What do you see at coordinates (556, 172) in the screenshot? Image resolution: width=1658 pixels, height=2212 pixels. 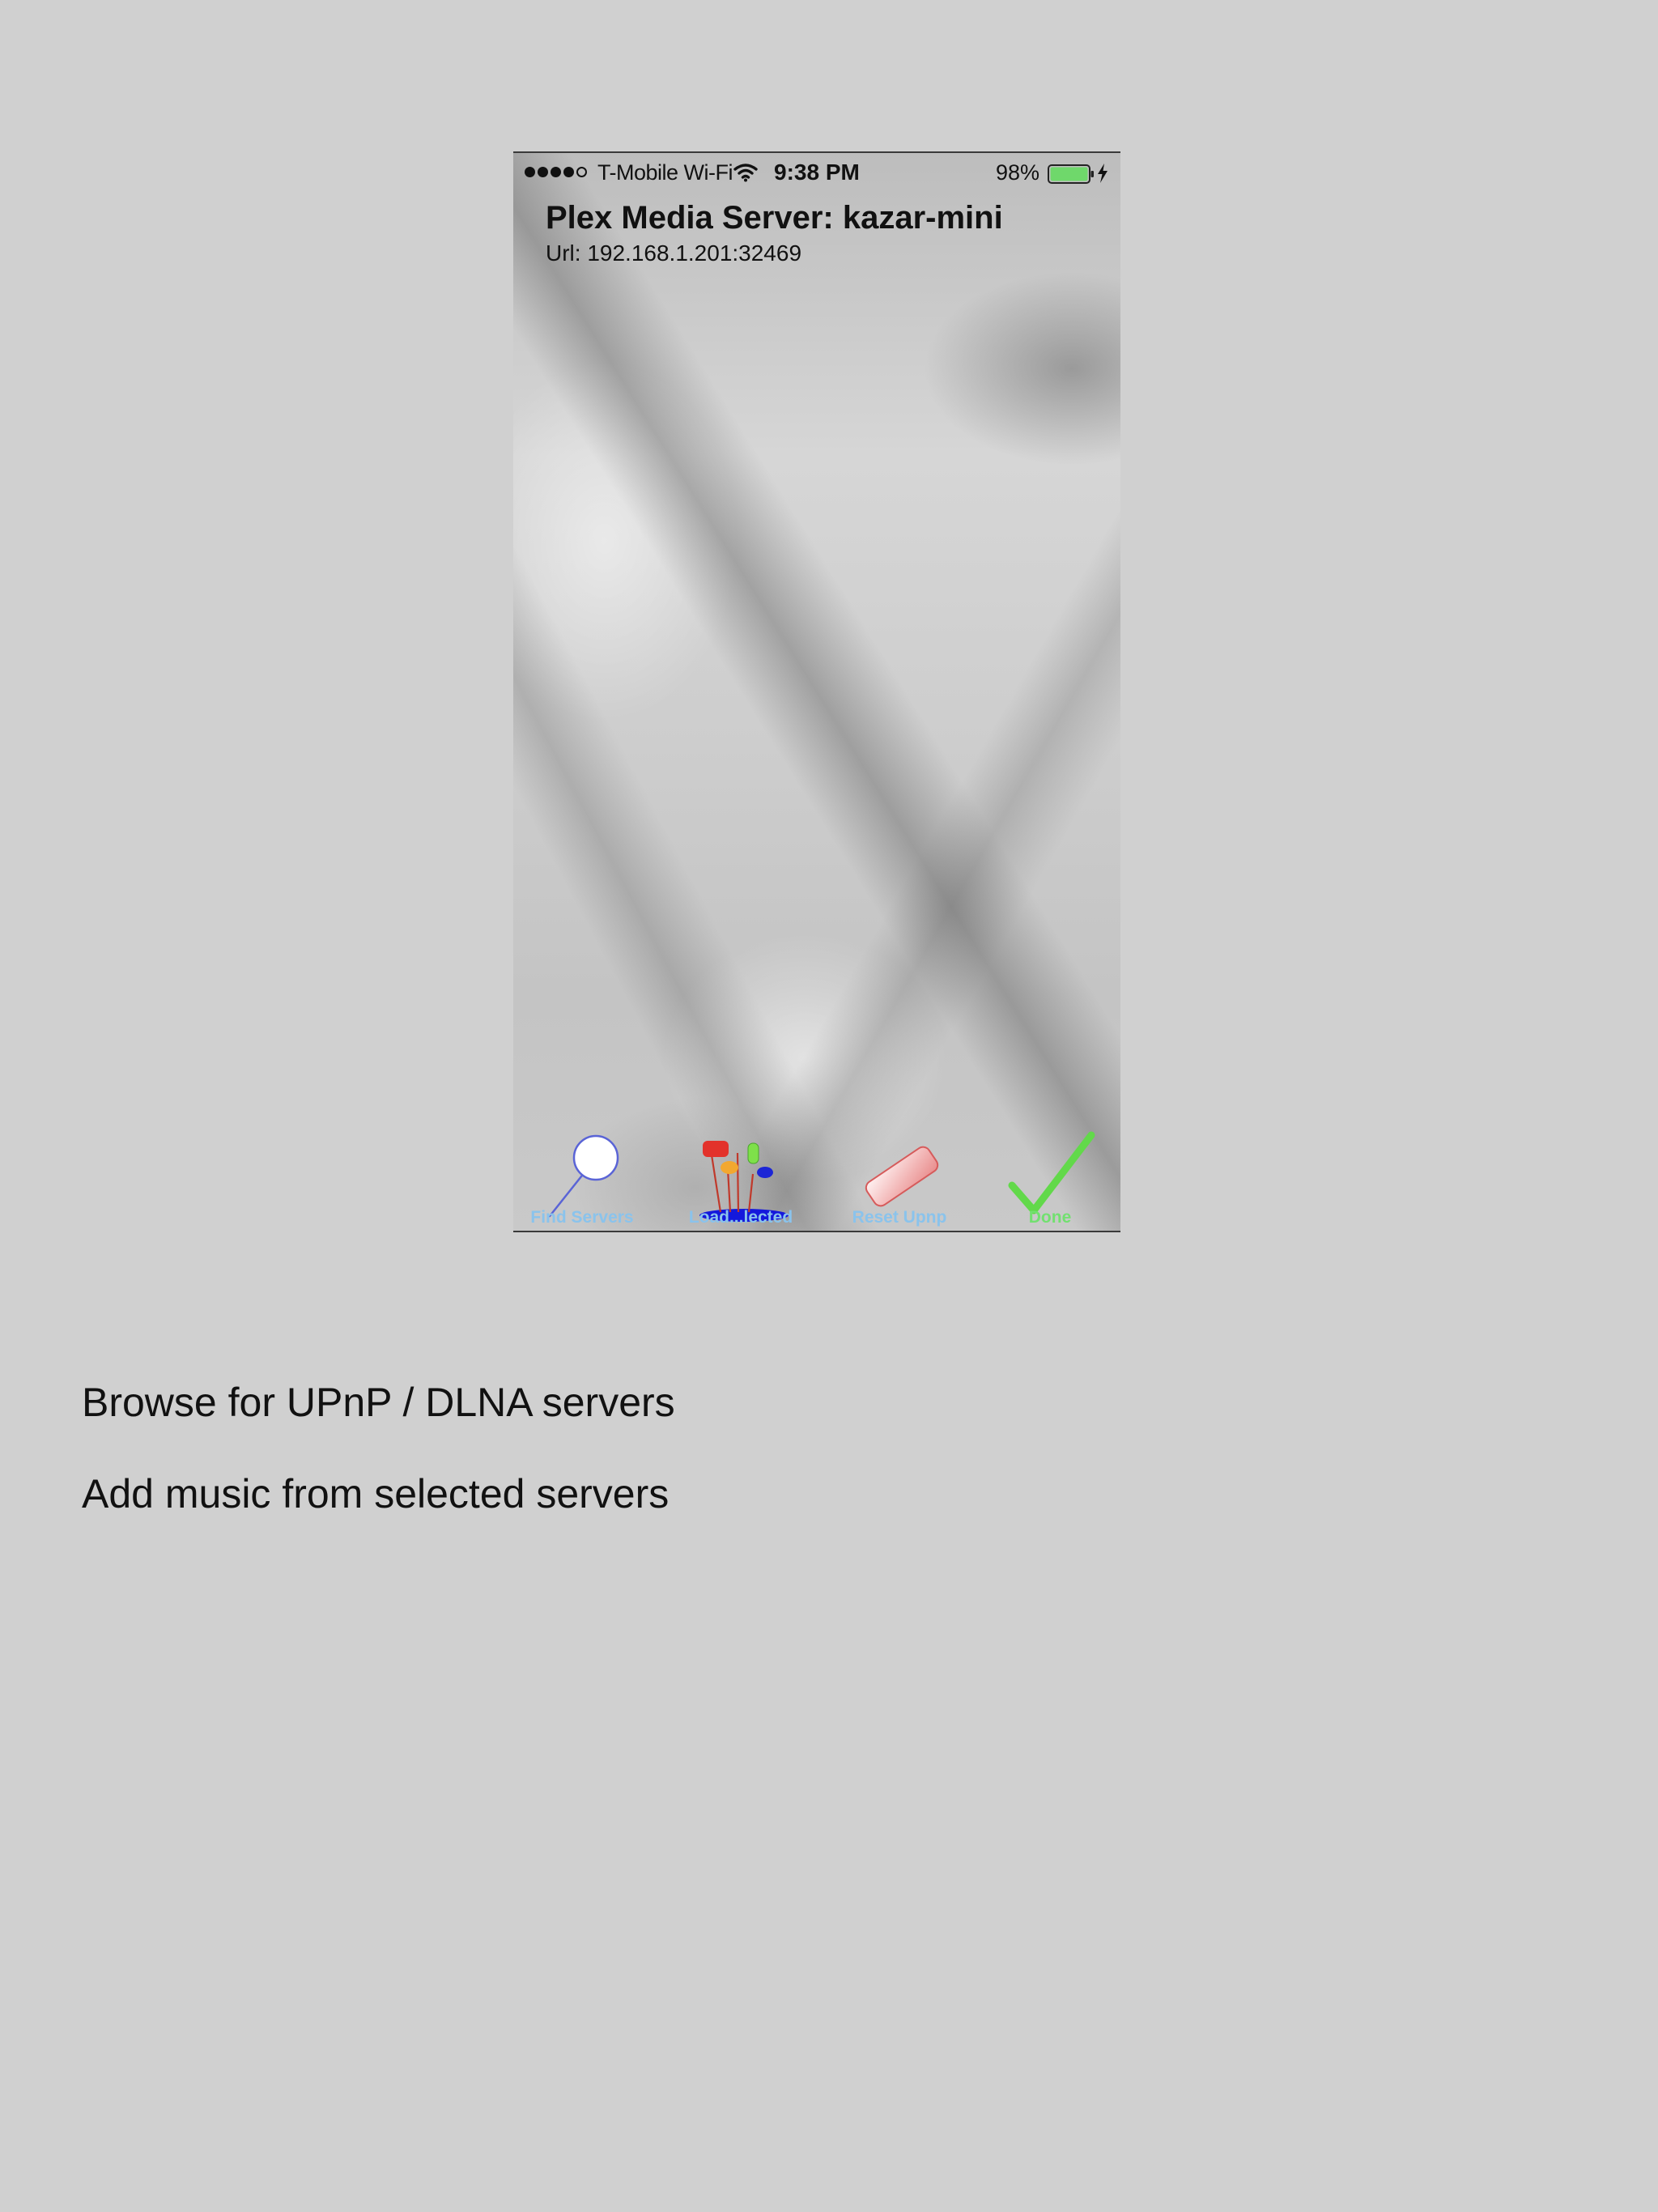 I see `signal-strength-icon` at bounding box center [556, 172].